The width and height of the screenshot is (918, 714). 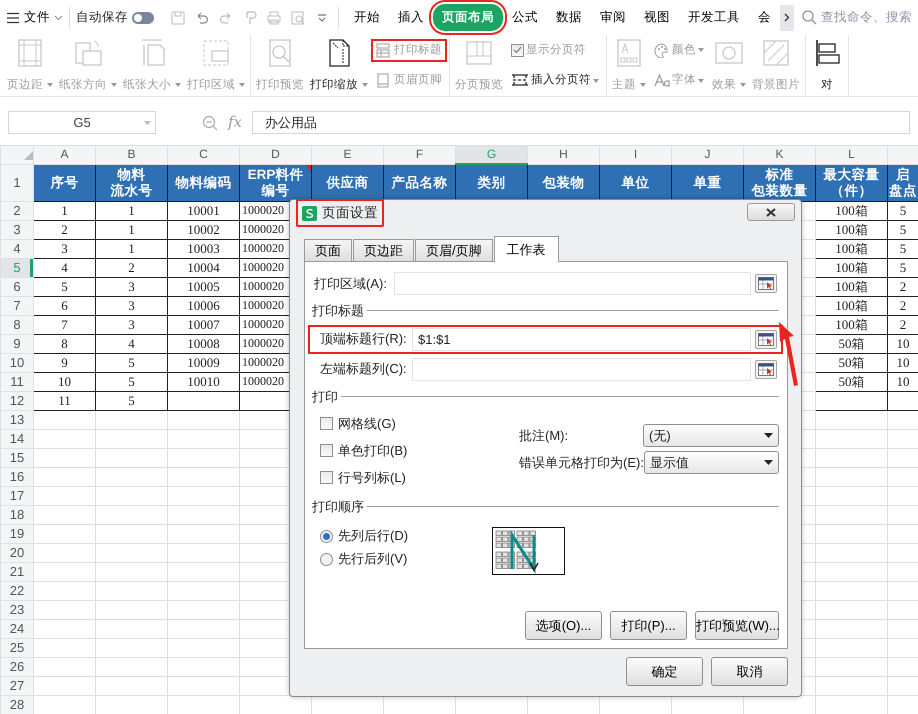 What do you see at coordinates (348, 155) in the screenshot?
I see `column-header: E` at bounding box center [348, 155].